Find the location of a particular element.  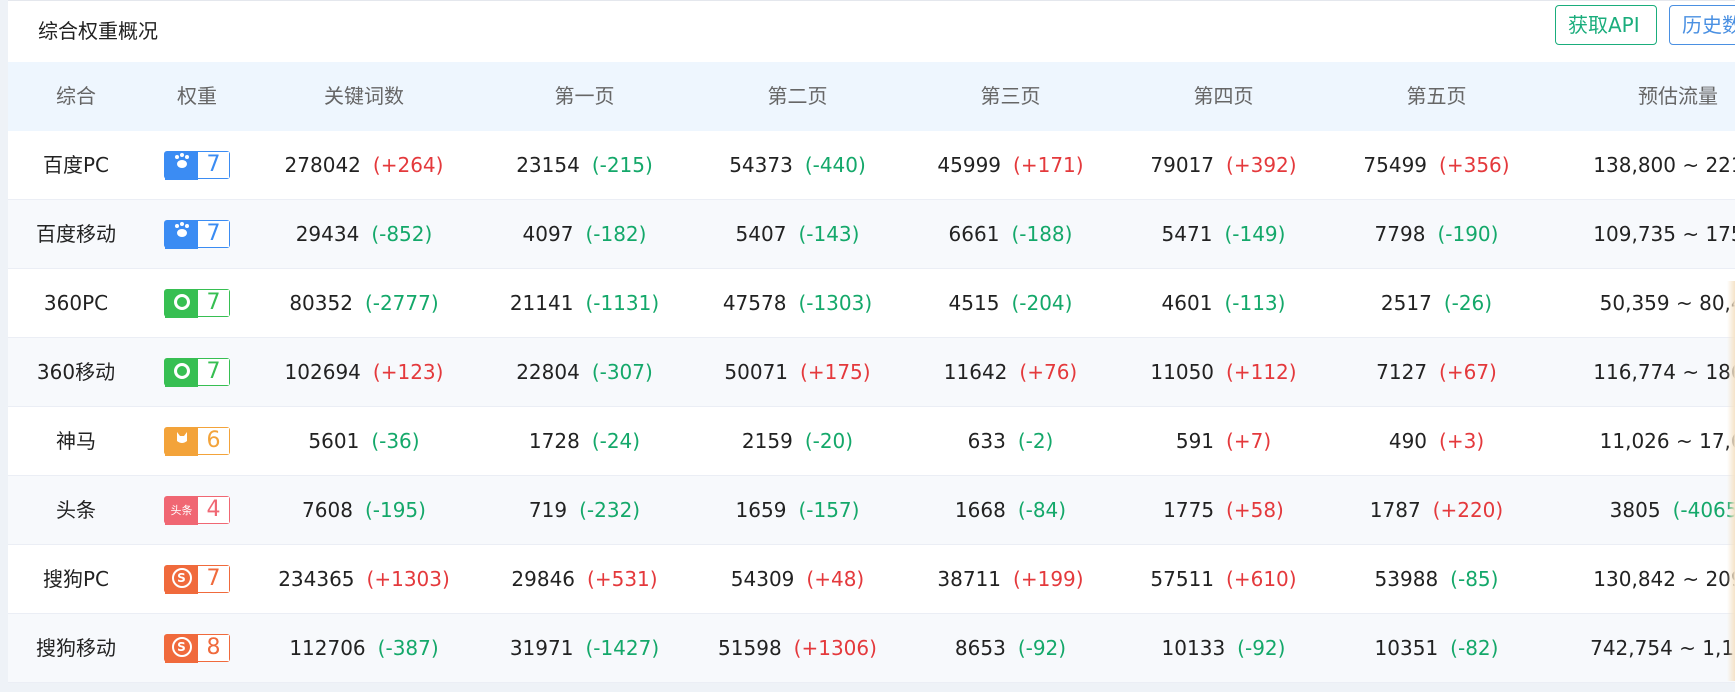

page5-cell: 1787 (+220) is located at coordinates (1436, 510).